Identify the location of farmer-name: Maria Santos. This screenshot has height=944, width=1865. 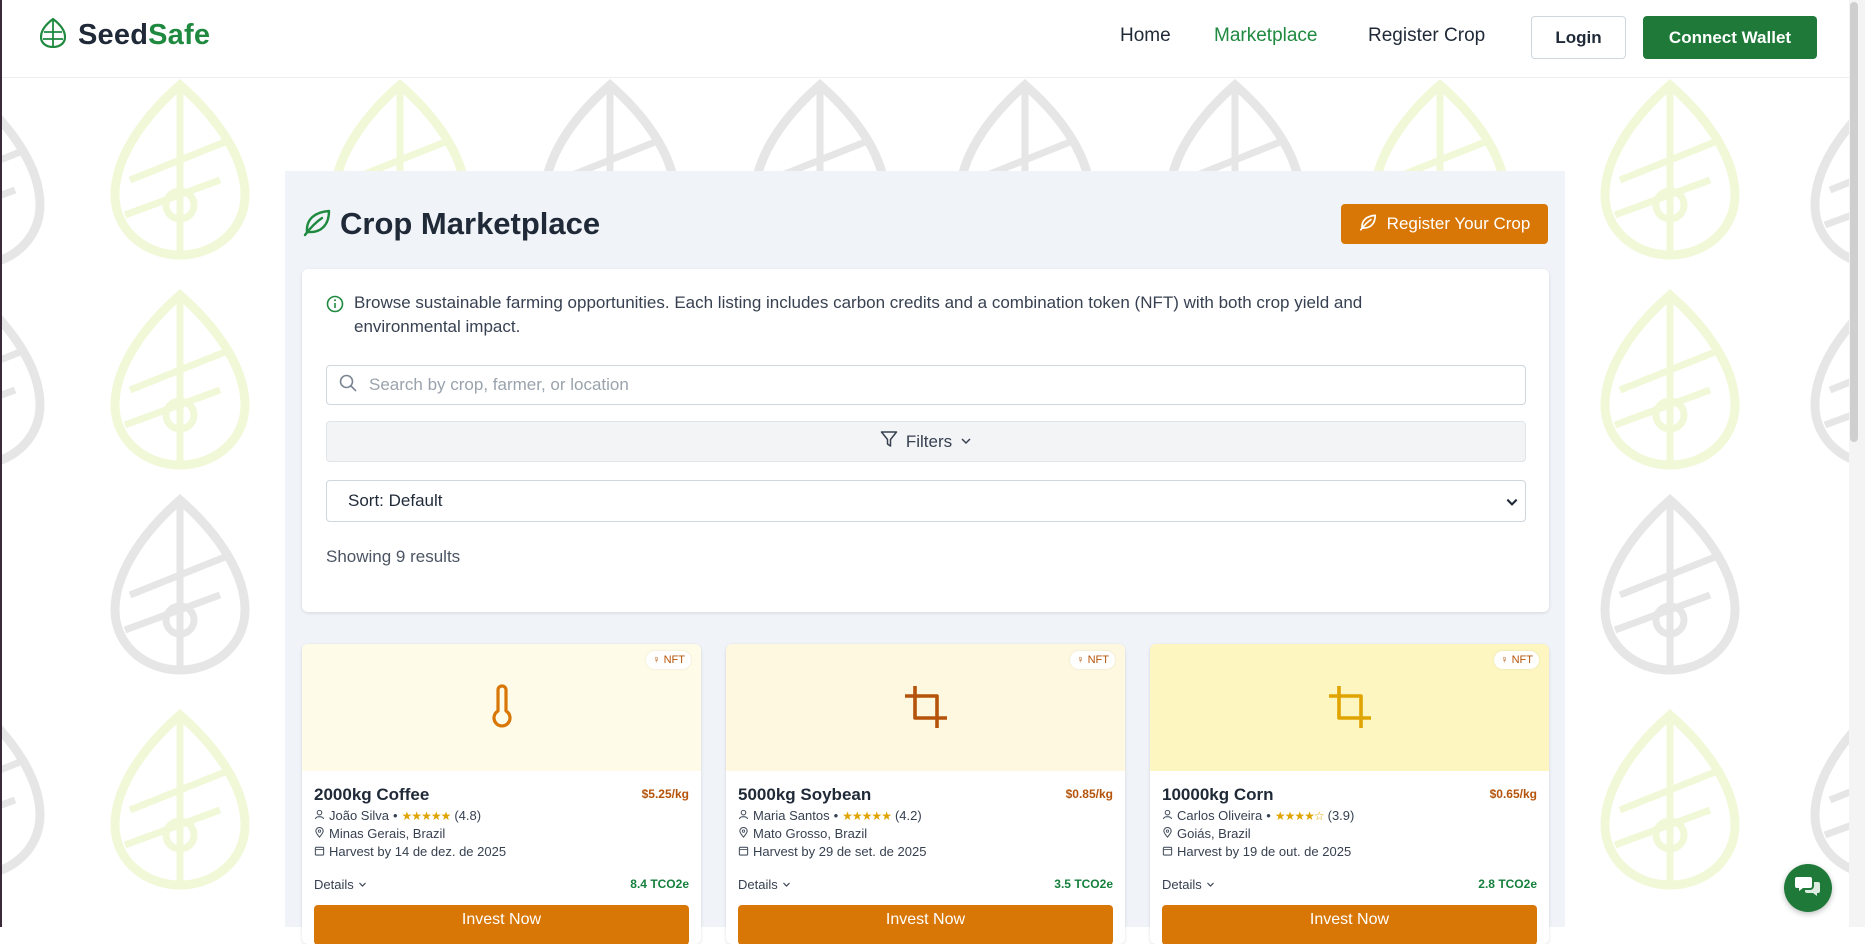
(791, 815).